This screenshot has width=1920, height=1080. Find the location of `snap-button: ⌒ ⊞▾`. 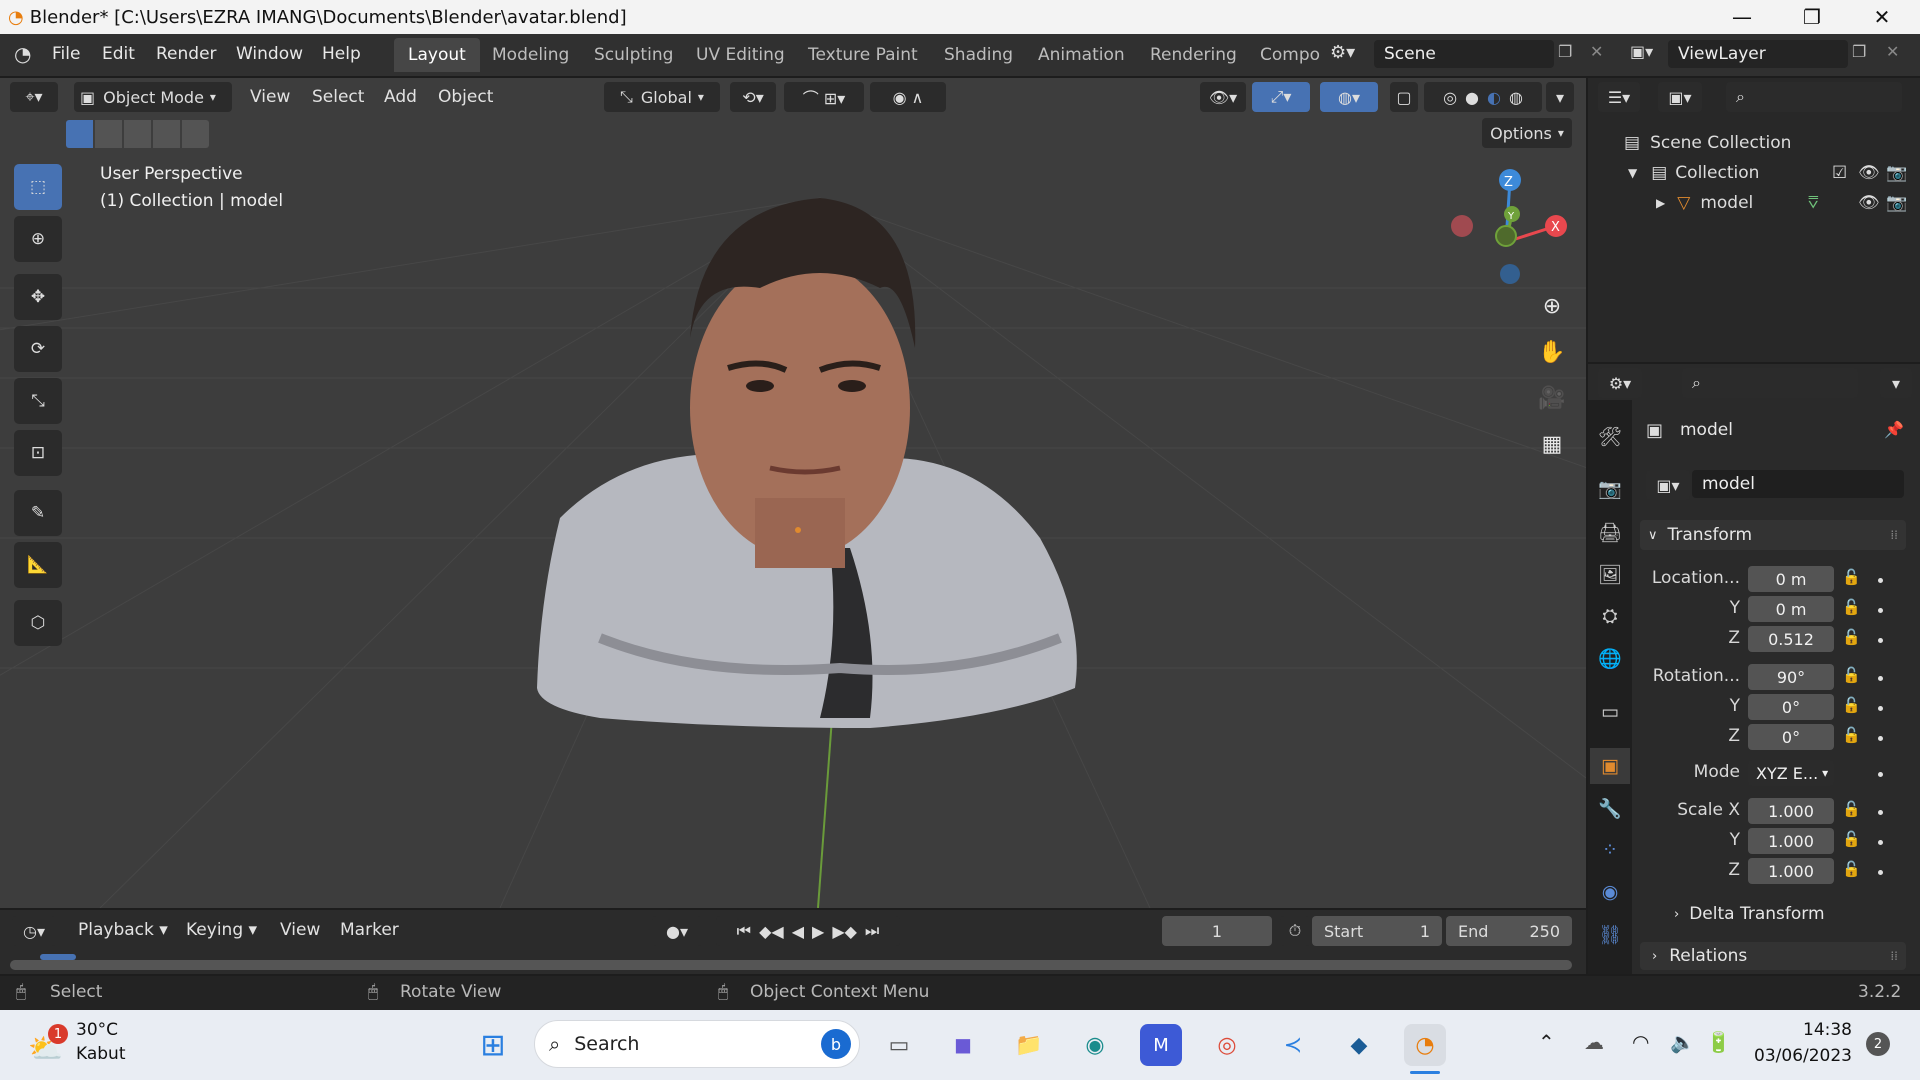

snap-button: ⌒ ⊞▾ is located at coordinates (824, 97).